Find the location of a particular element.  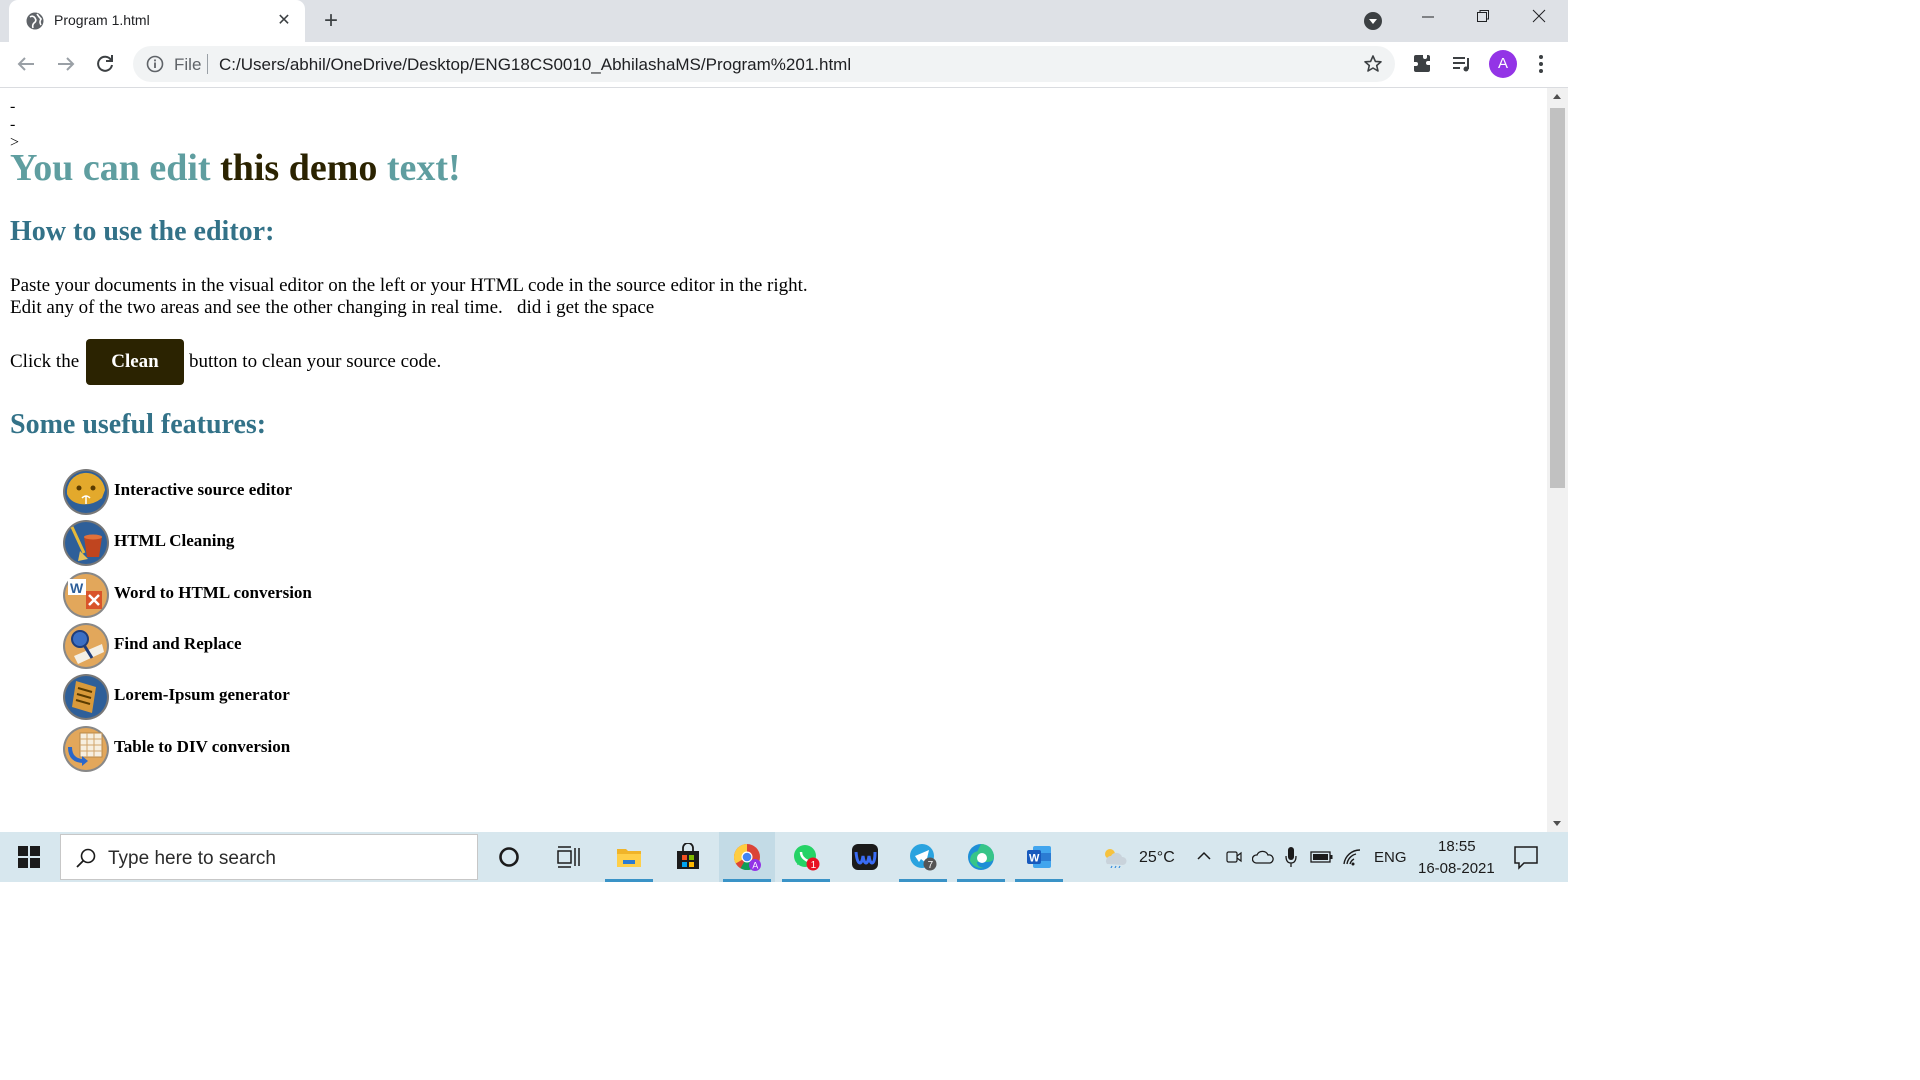

section-title-features: Some useful features: is located at coordinates (138, 424).